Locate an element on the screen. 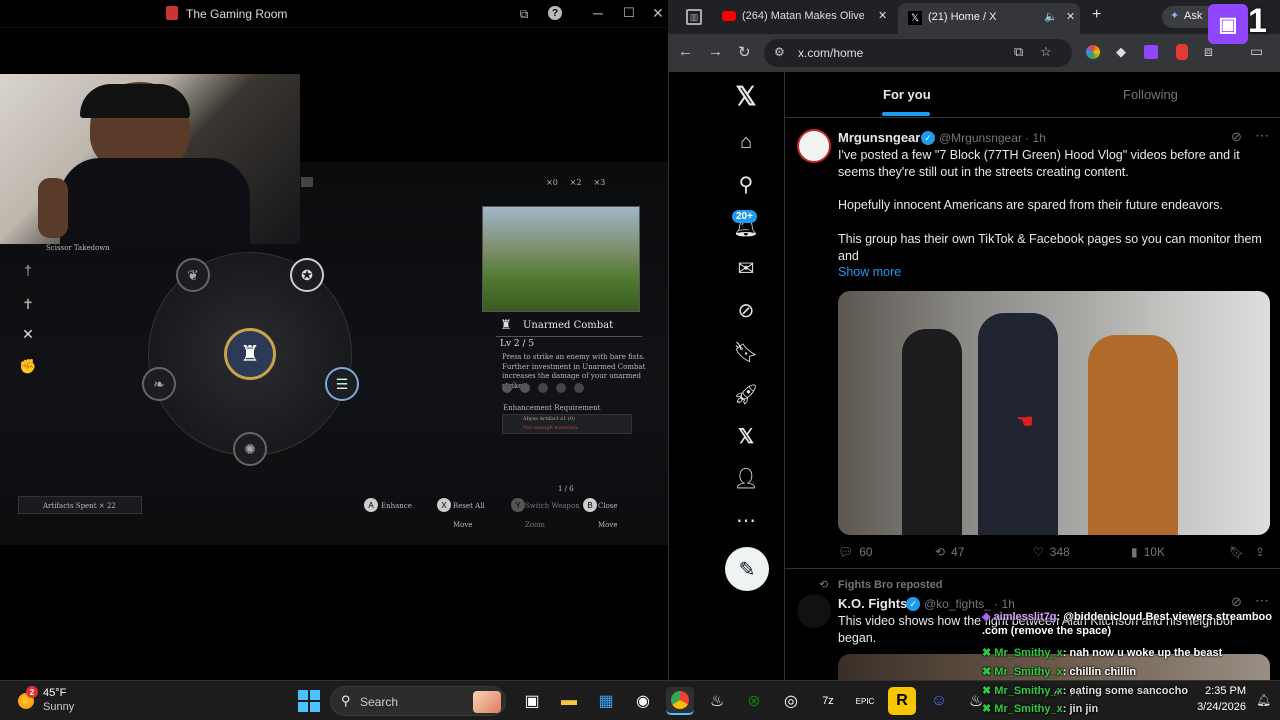  counter-1: ×0 is located at coordinates (552, 182).